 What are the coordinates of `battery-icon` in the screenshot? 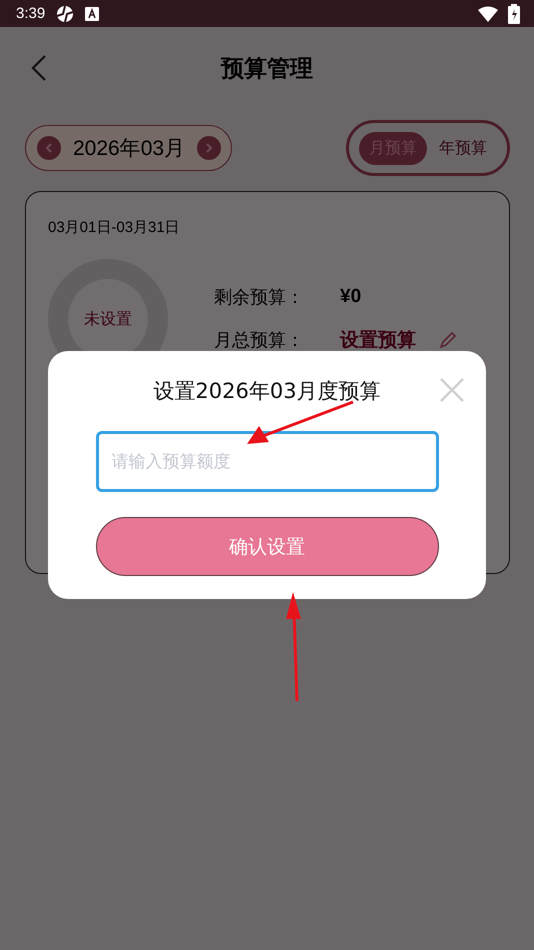 It's located at (514, 14).